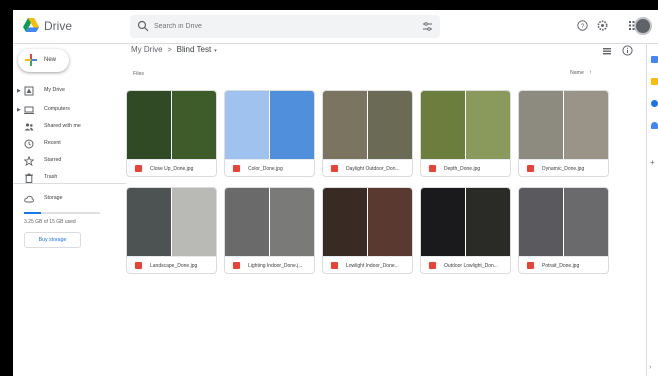 Image resolution: width=658 pixels, height=376 pixels. What do you see at coordinates (650, 367) in the screenshot?
I see `expand-panel-icon: ›` at bounding box center [650, 367].